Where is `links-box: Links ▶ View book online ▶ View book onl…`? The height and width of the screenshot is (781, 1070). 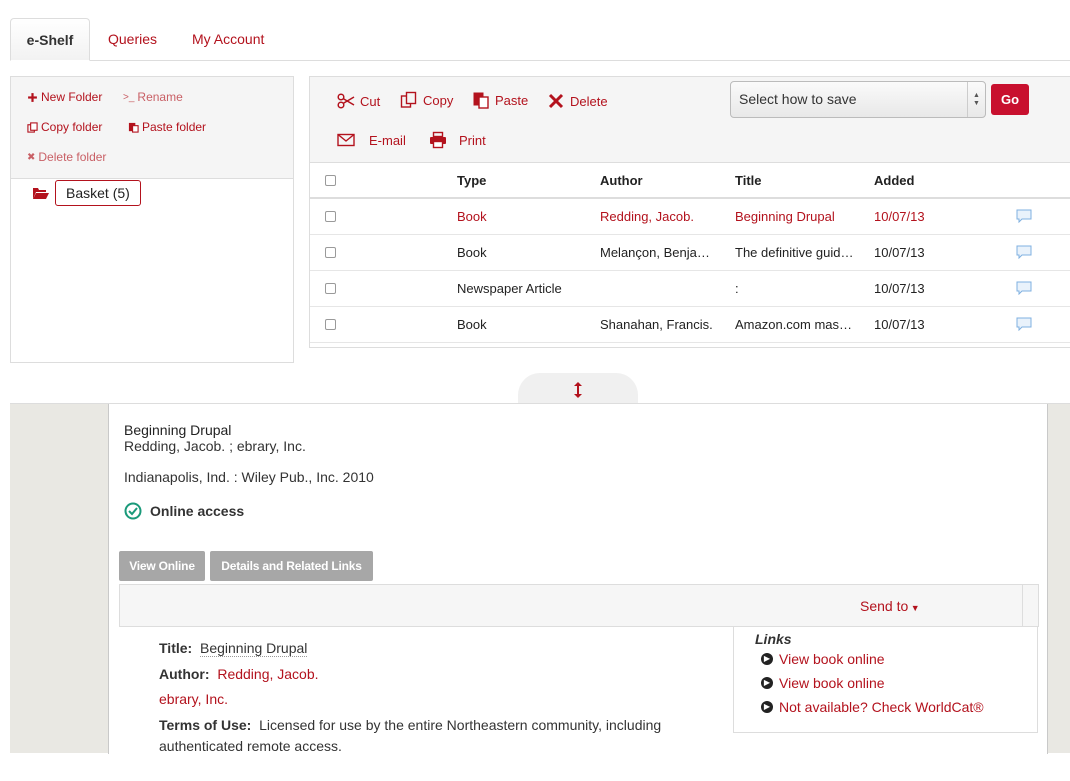
links-box: Links ▶ View book online ▶ View book onl… is located at coordinates (885, 680).